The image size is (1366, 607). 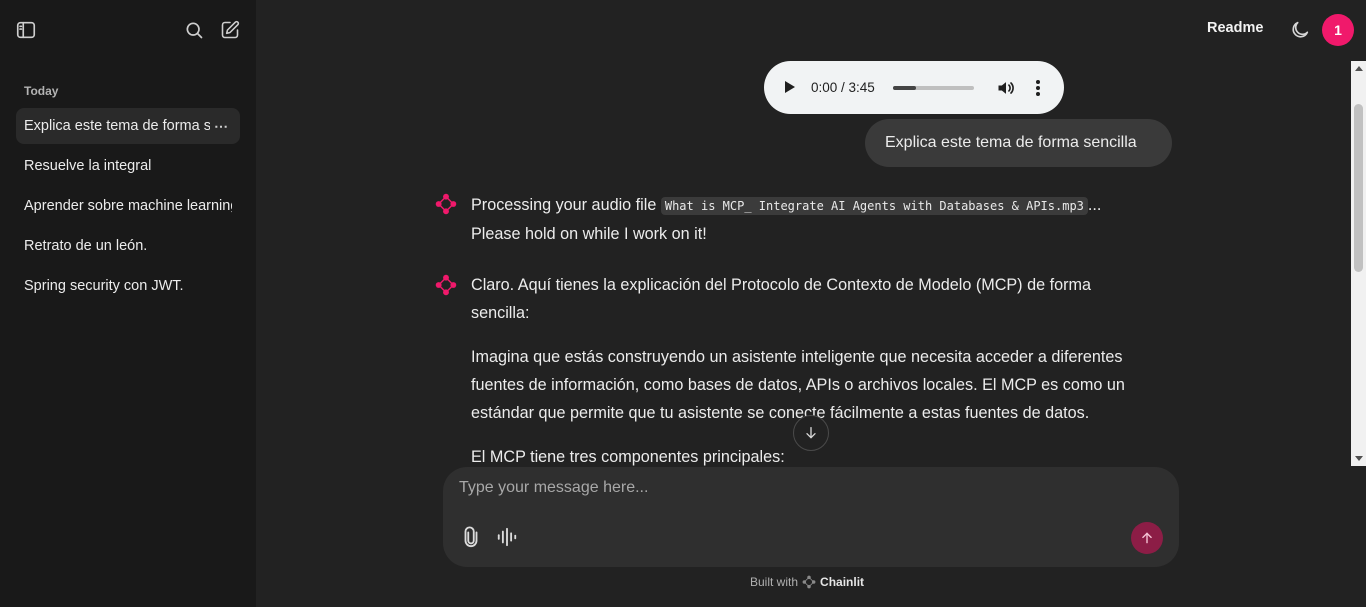 What do you see at coordinates (774, 582) in the screenshot?
I see `built-with-label: Built with` at bounding box center [774, 582].